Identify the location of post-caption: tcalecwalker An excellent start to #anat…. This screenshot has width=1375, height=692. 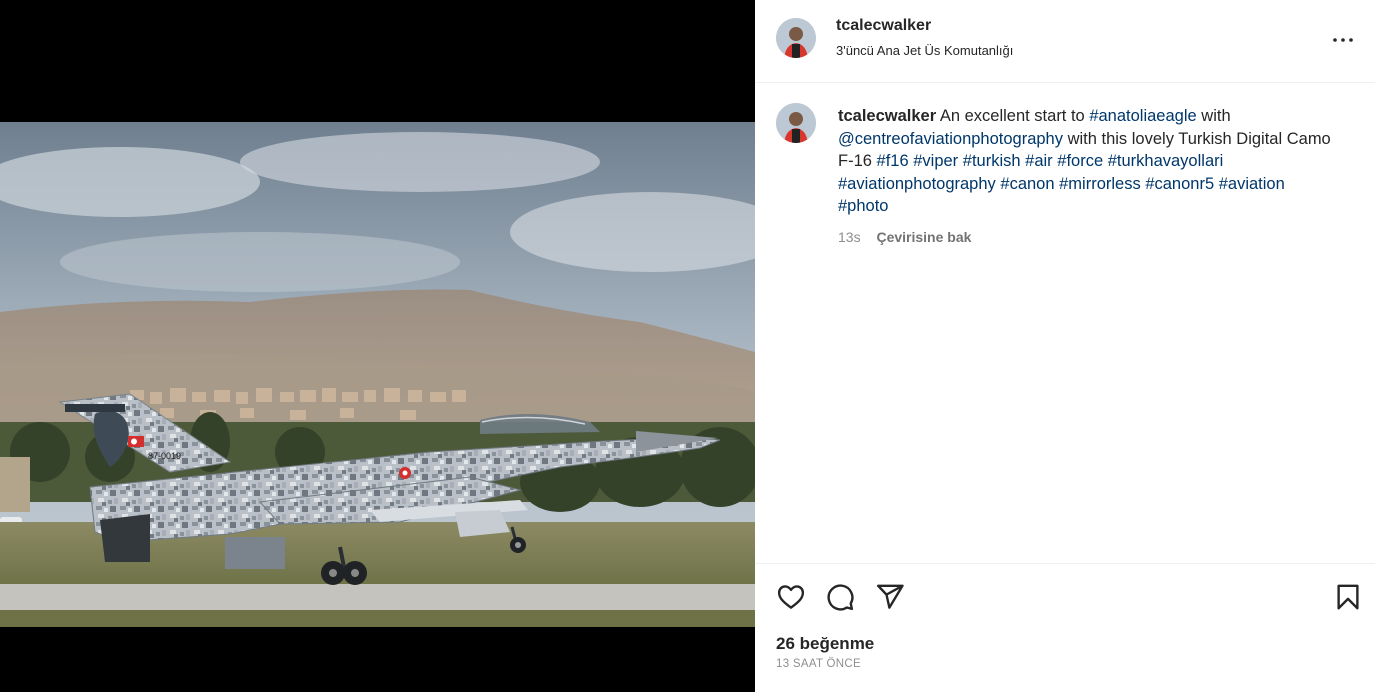
(1088, 161).